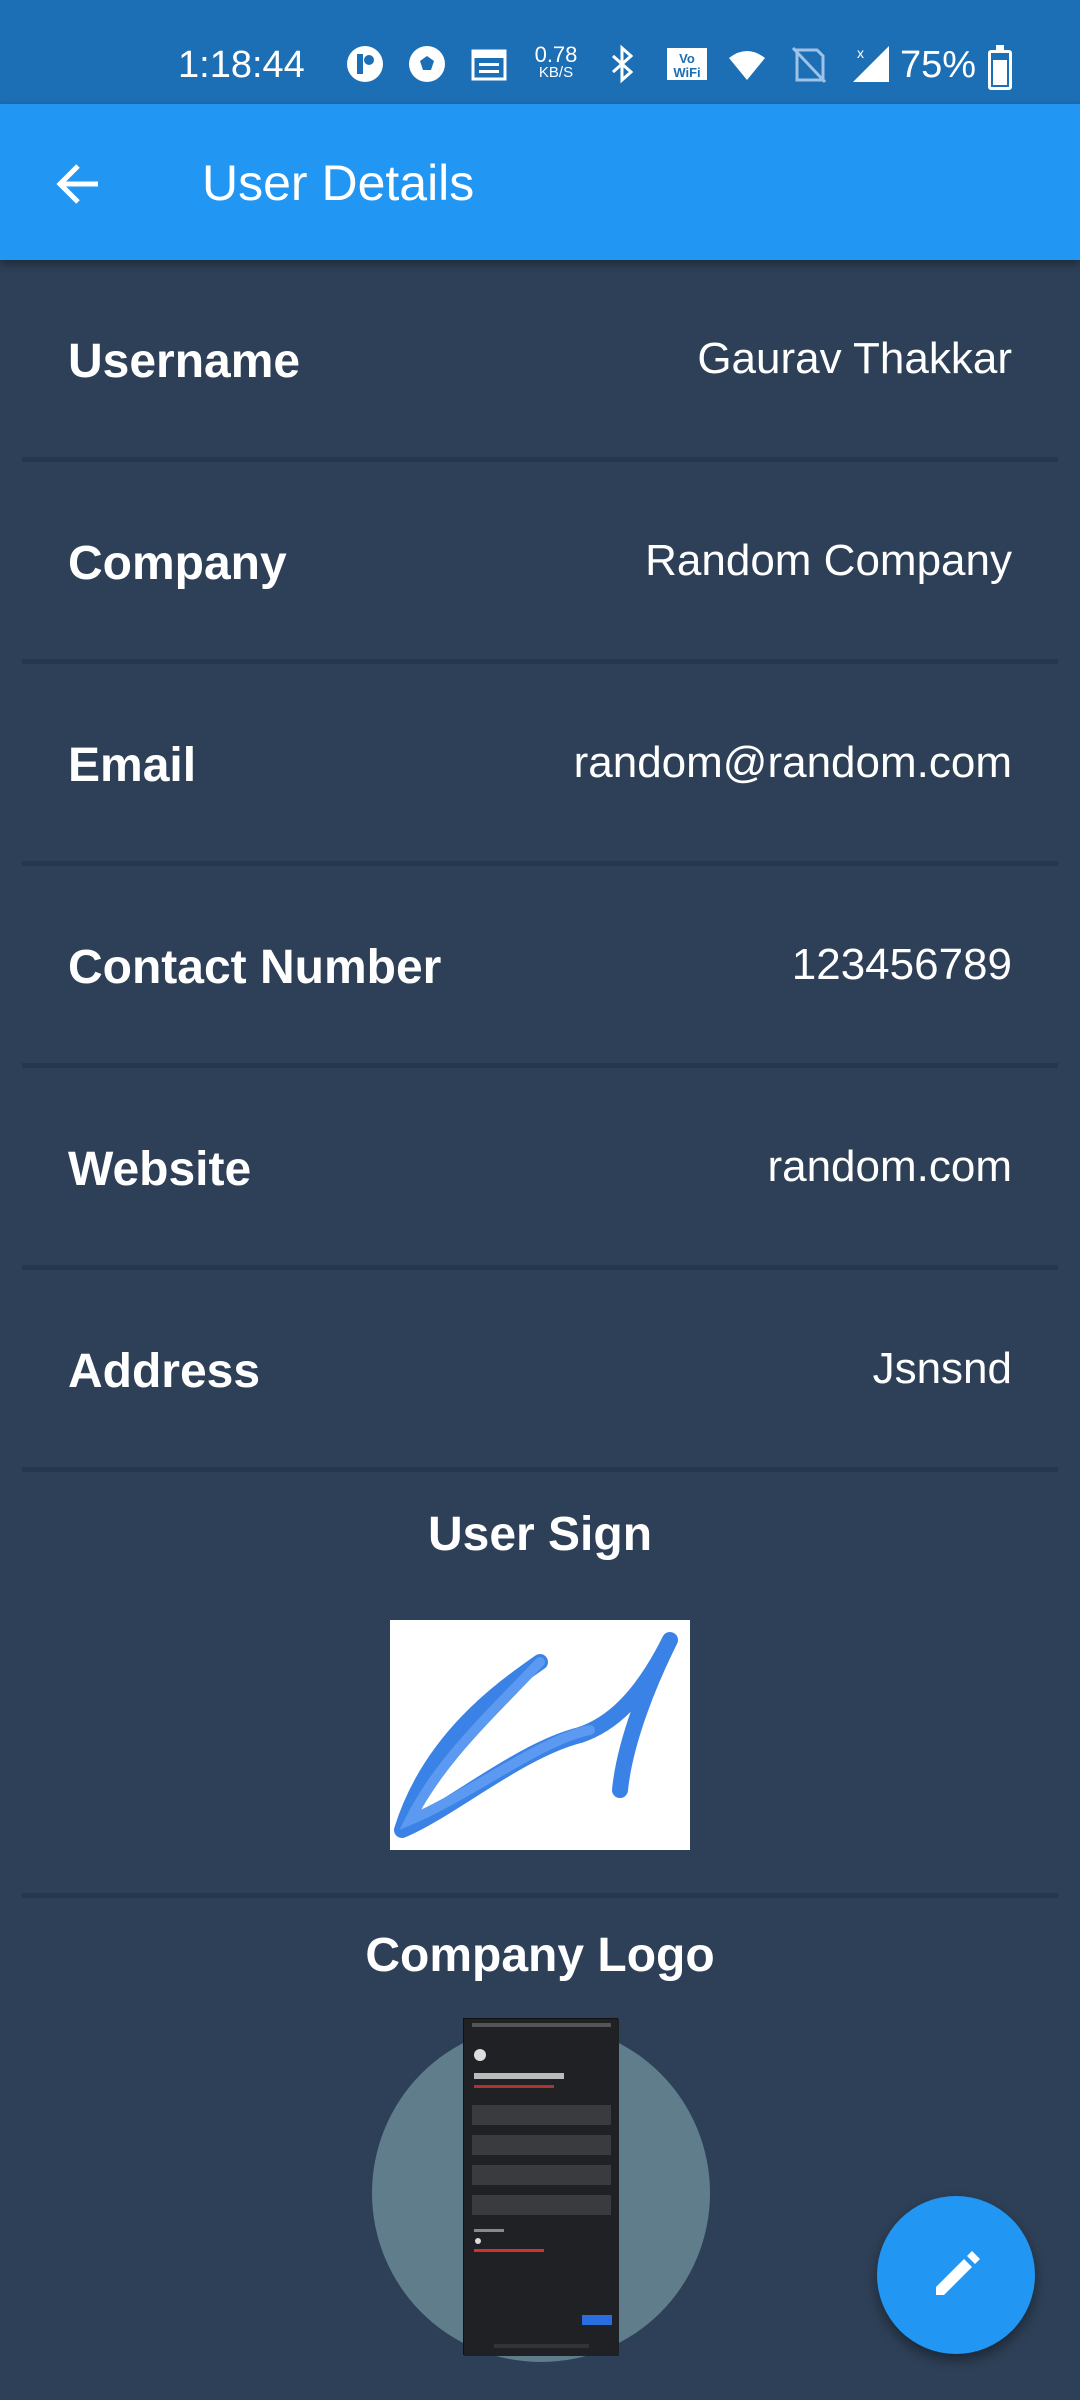 The width and height of the screenshot is (1080, 2400). What do you see at coordinates (687, 58) in the screenshot?
I see `svg-text: Vo` at bounding box center [687, 58].